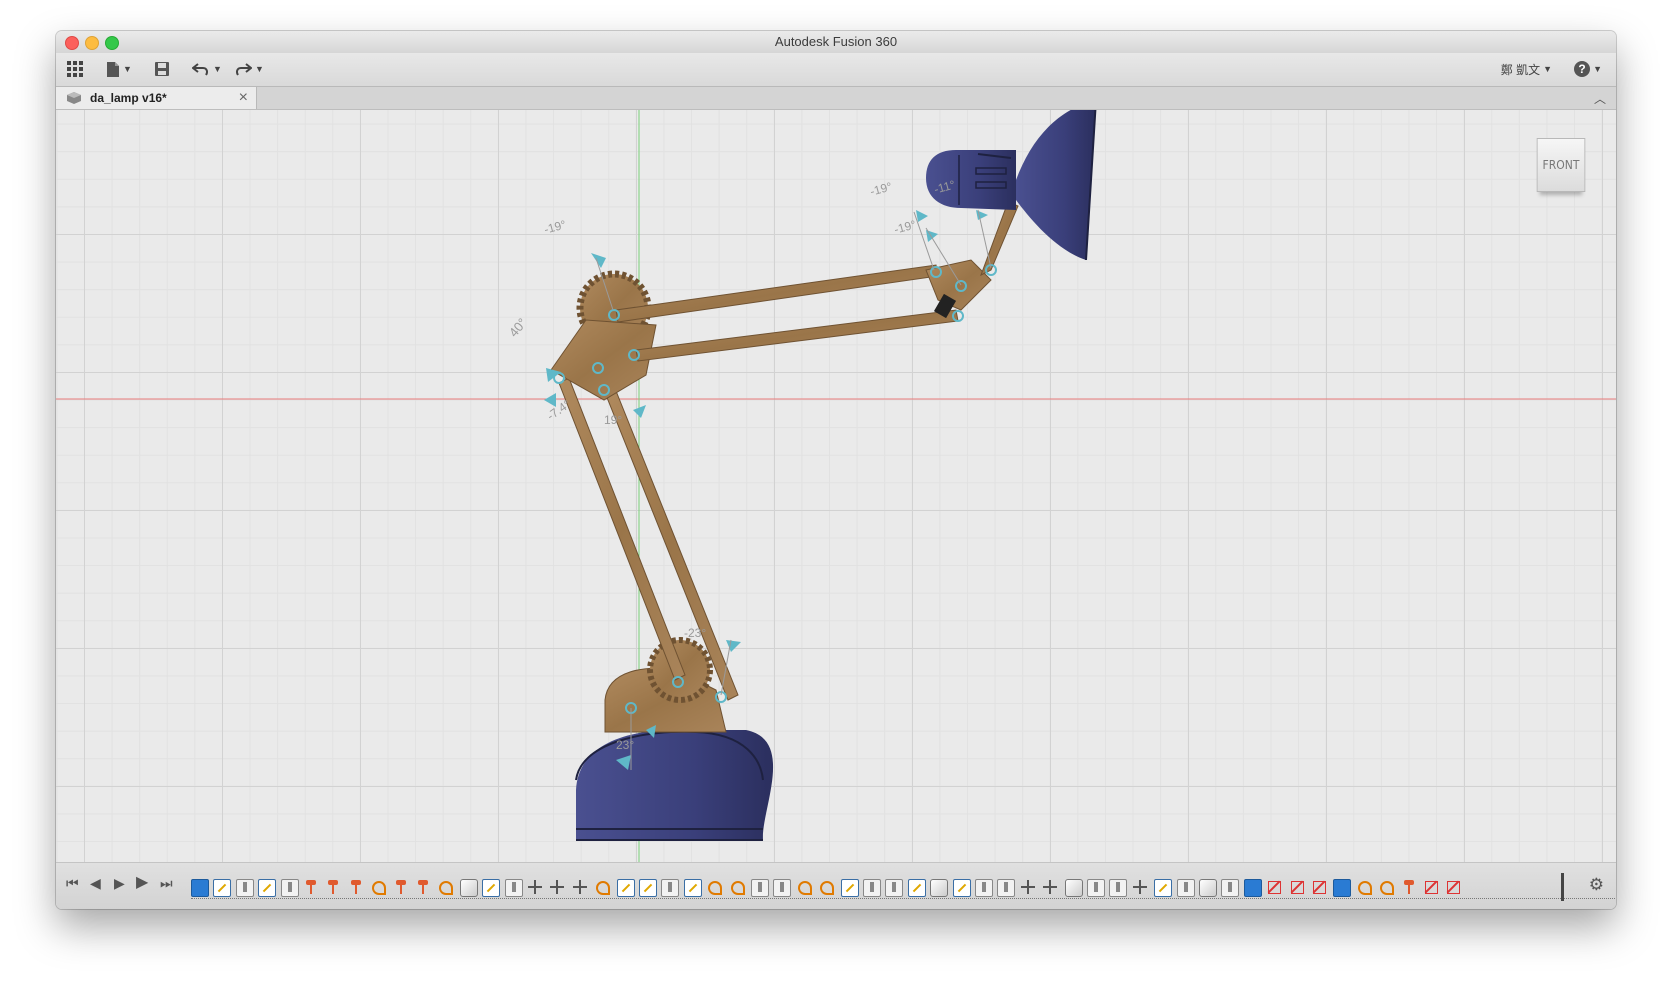  Describe the element at coordinates (1600, 98) in the screenshot. I see `collapse-icon: ︿` at that location.